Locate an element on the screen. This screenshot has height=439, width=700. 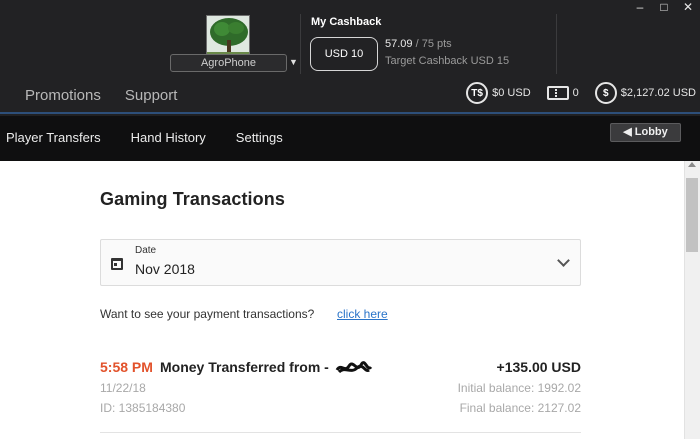
lobby-label: Lobby is located at coordinates (651, 132).